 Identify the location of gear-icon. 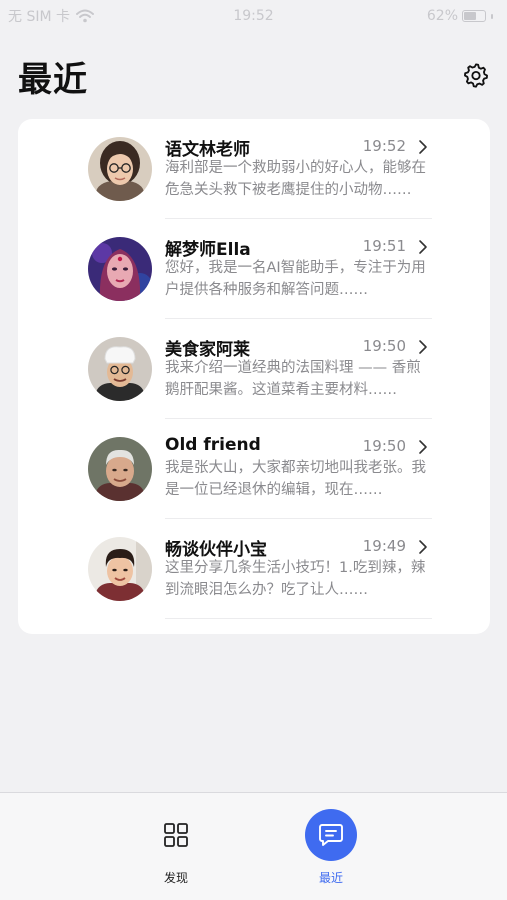
(476, 75).